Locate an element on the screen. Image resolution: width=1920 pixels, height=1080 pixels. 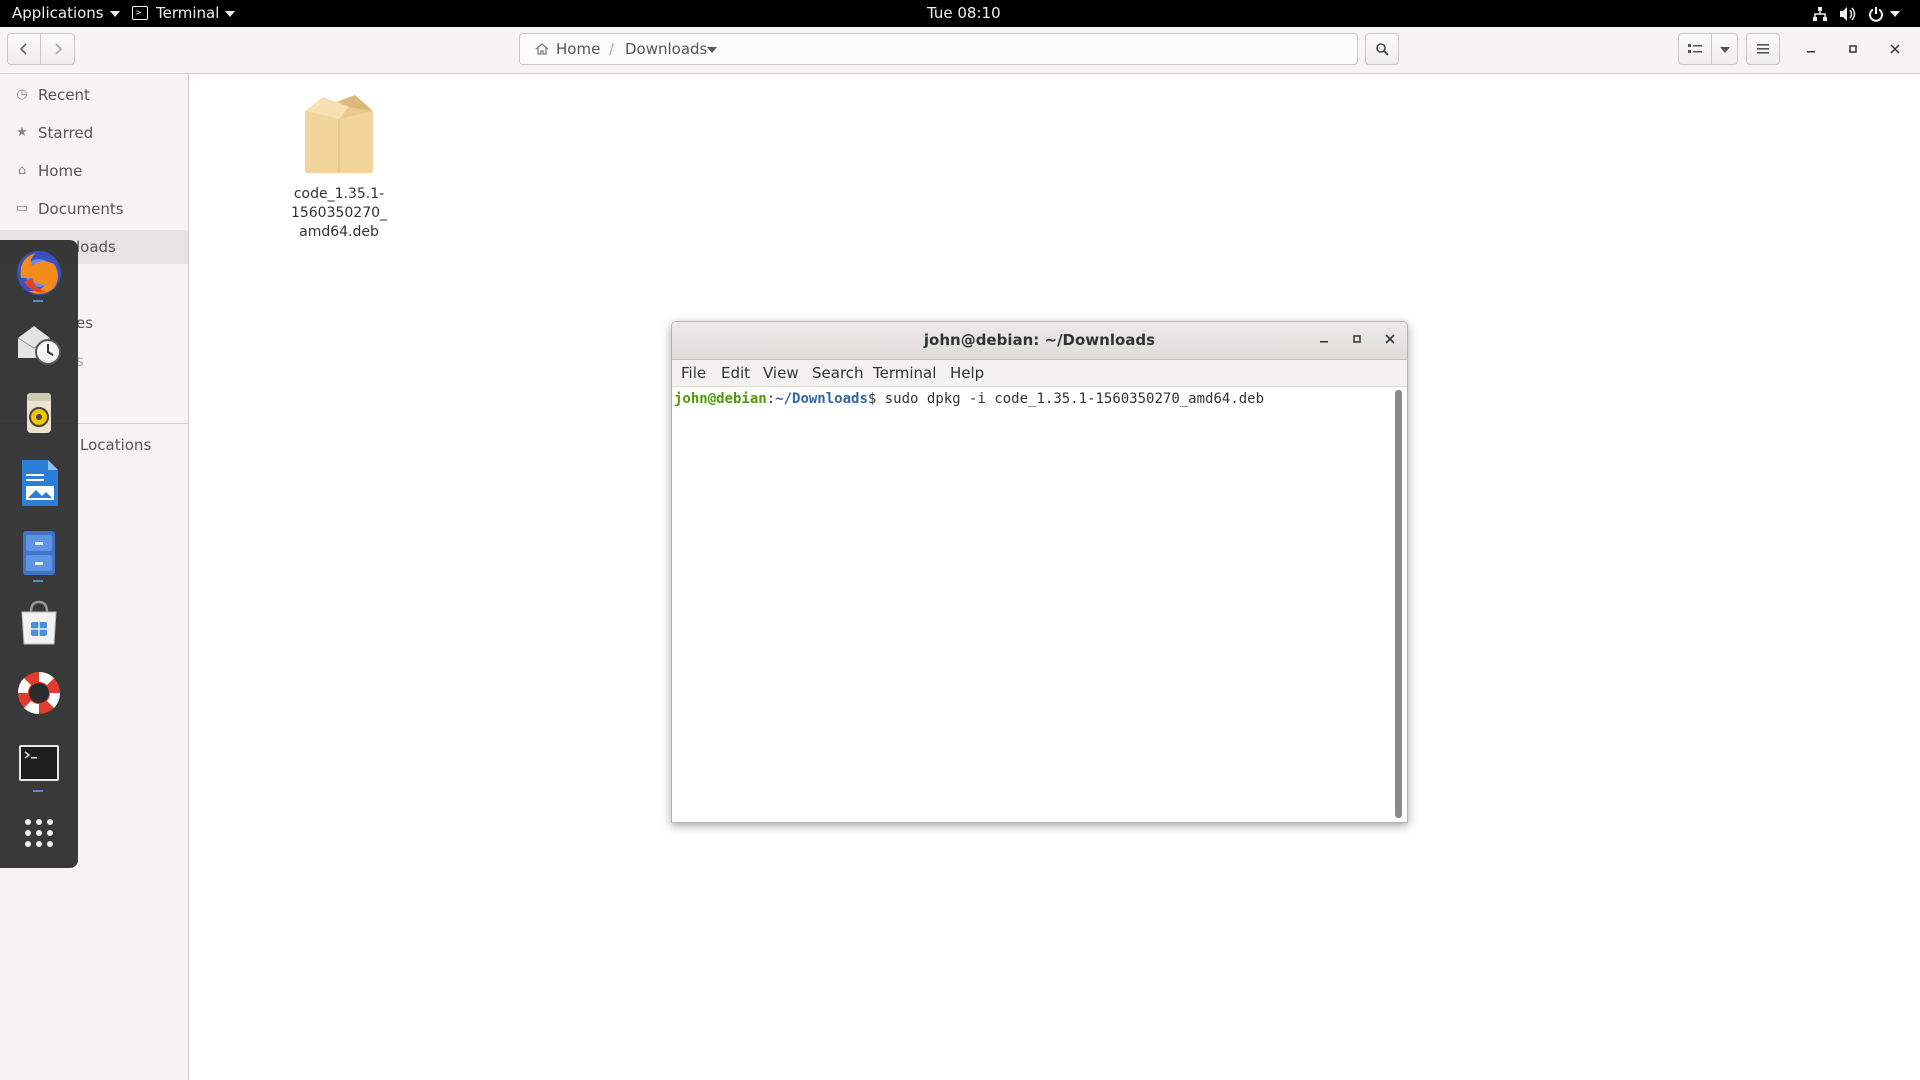
menu-edit: Edit is located at coordinates (735, 373).